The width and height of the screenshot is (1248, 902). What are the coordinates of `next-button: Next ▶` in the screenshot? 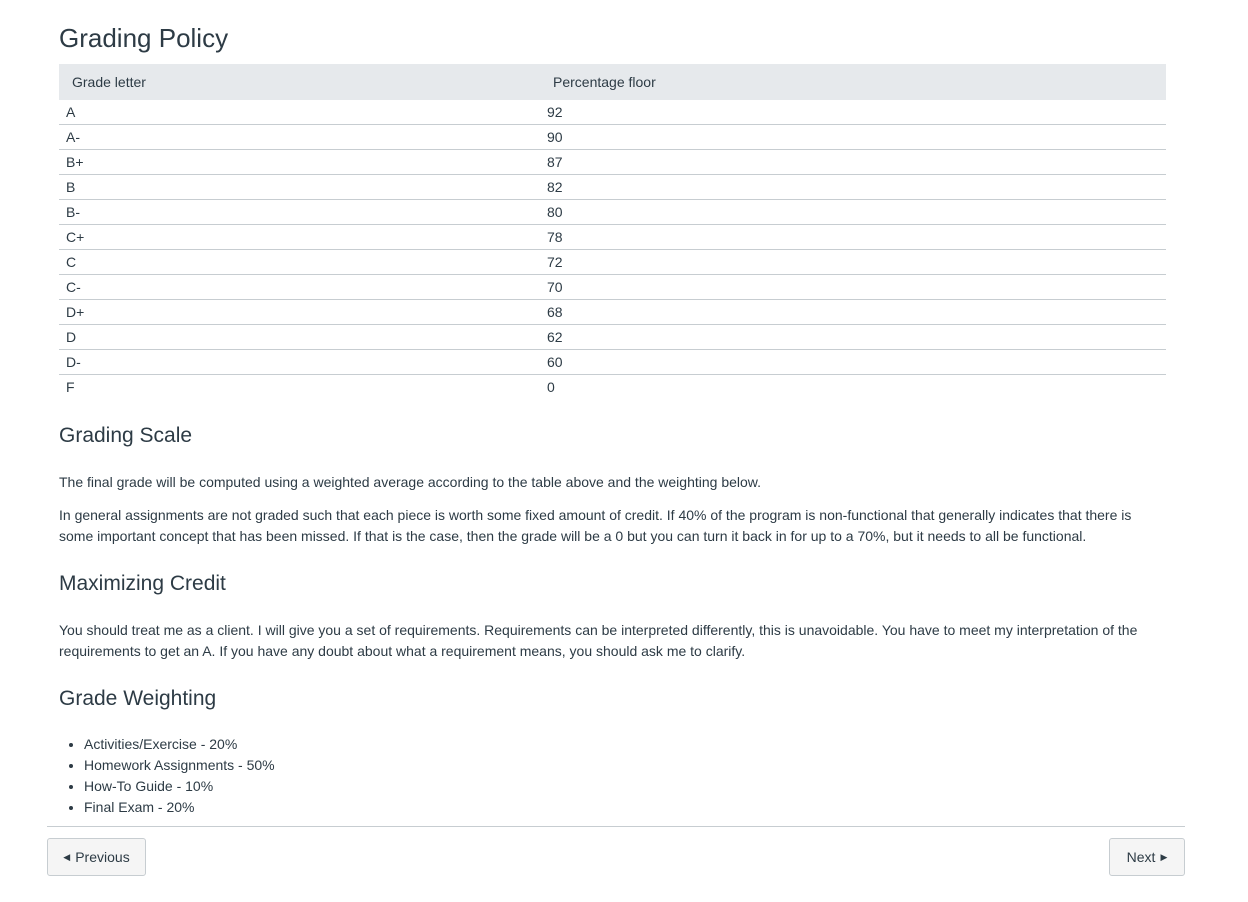 It's located at (1147, 857).